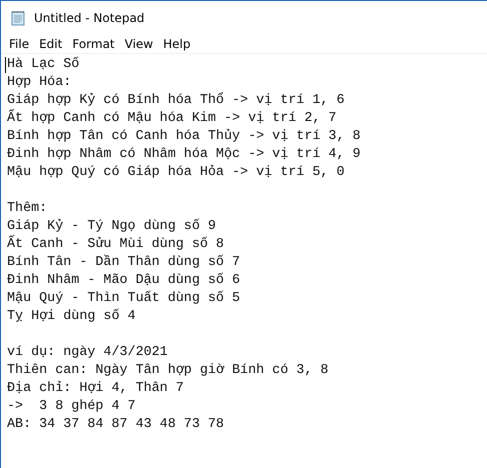 The image size is (487, 468). Describe the element at coordinates (167, 371) in the screenshot. I see `text-line: Thiên can: Ngày Tân hợp giờ Bính có 3, 8` at that location.